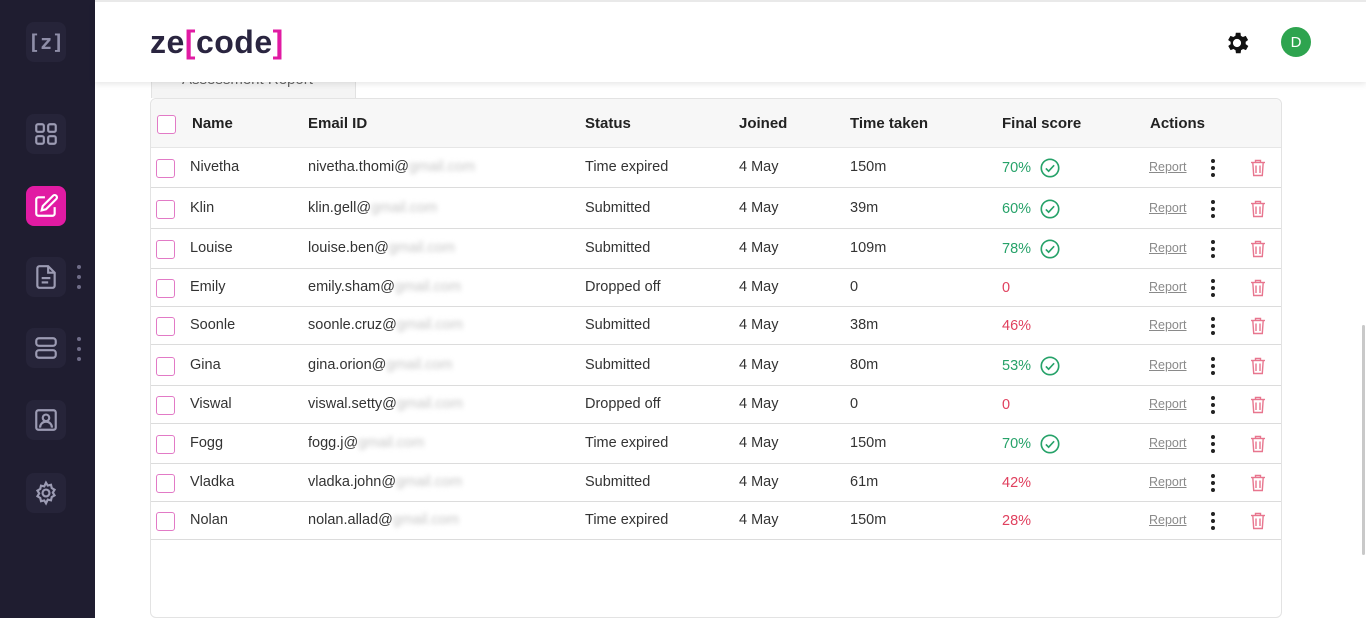 The width and height of the screenshot is (1366, 618). Describe the element at coordinates (608, 123) in the screenshot. I see `column-header-status: Status` at that location.